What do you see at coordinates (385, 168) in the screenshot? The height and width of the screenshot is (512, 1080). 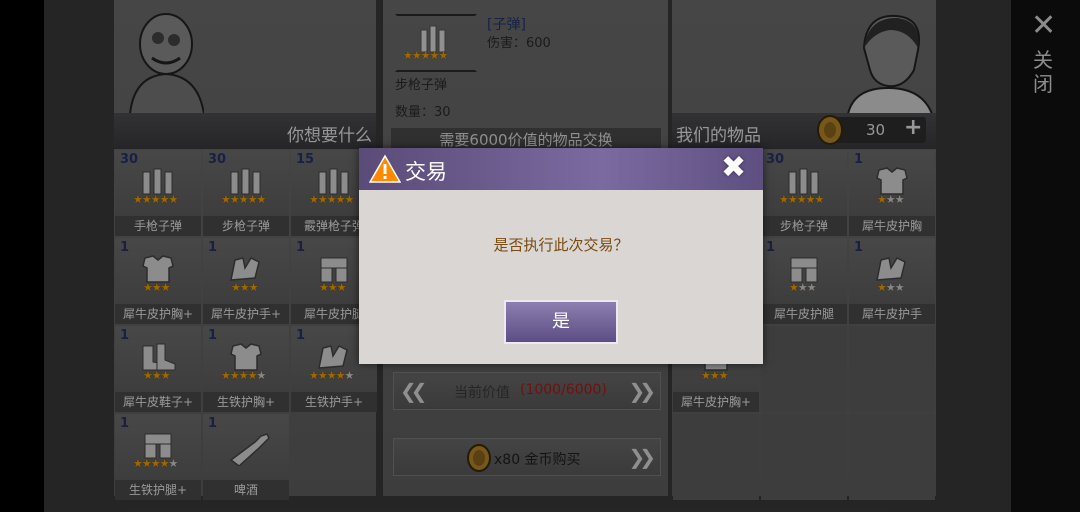 I see `warning-icon` at bounding box center [385, 168].